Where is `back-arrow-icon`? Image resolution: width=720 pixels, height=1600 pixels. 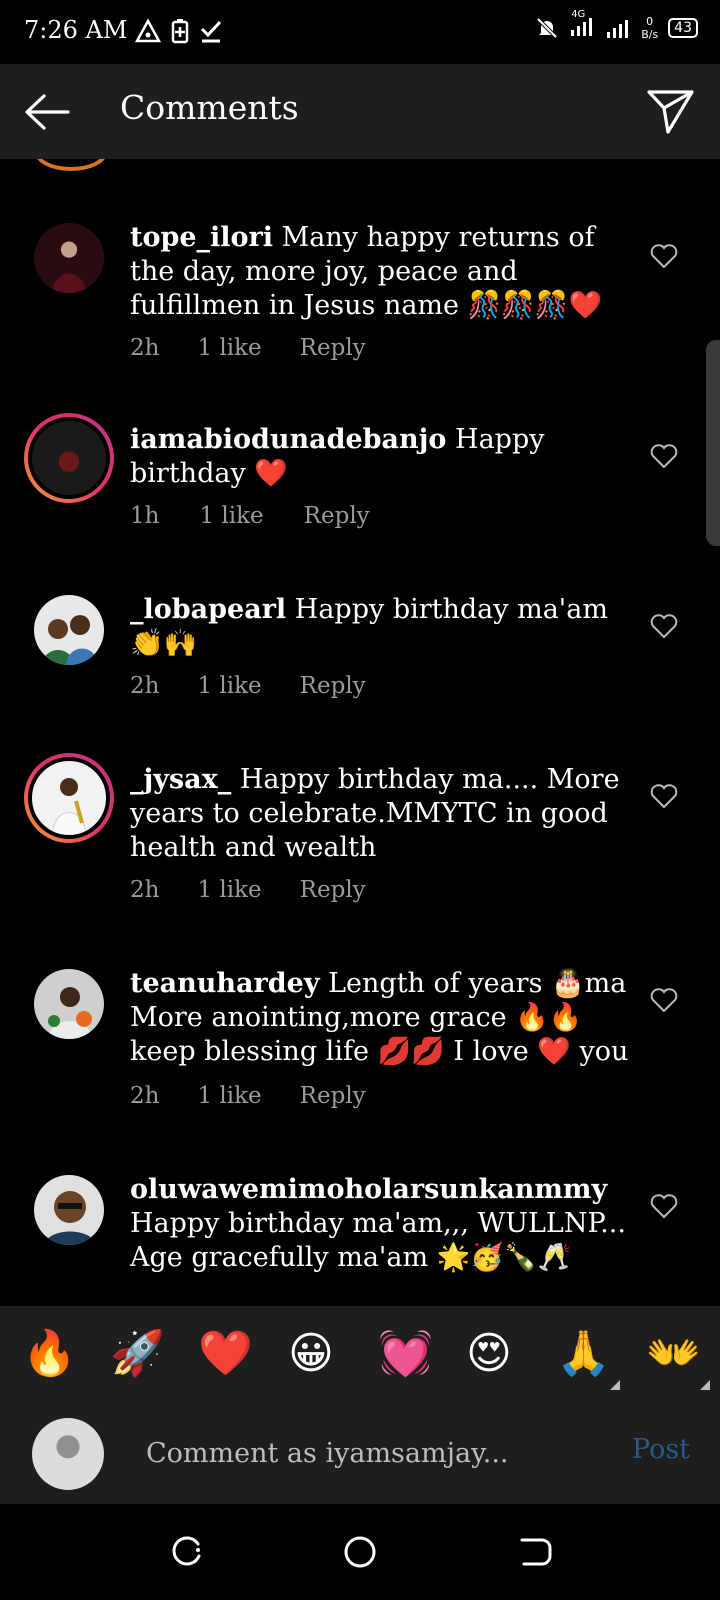 back-arrow-icon is located at coordinates (47, 112).